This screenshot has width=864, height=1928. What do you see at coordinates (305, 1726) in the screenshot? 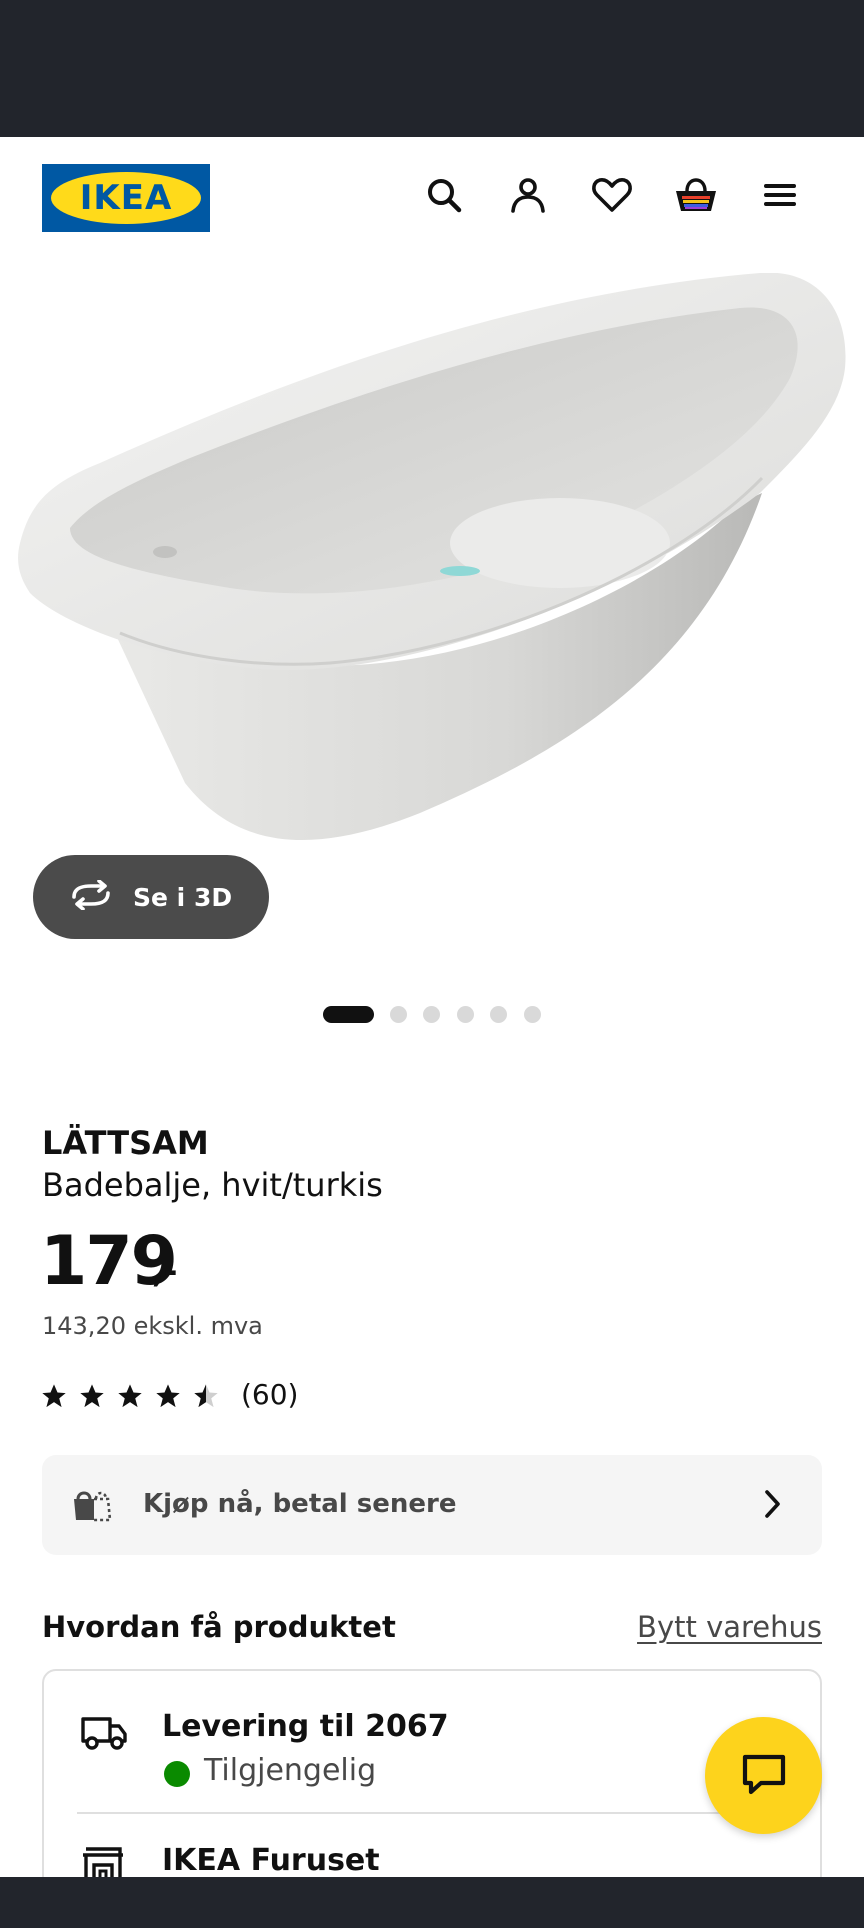
I see `delivery-title: Levering til 2067` at bounding box center [305, 1726].